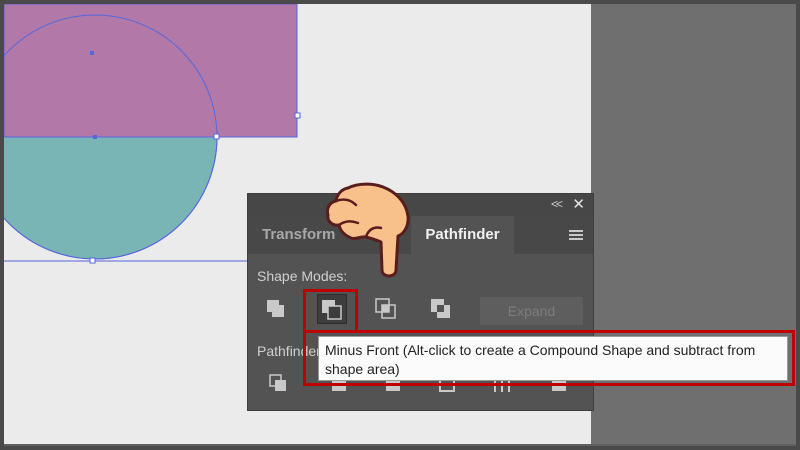 This screenshot has width=800, height=450. Describe the element at coordinates (576, 235) in the screenshot. I see `hamburger-menu-icon` at that location.